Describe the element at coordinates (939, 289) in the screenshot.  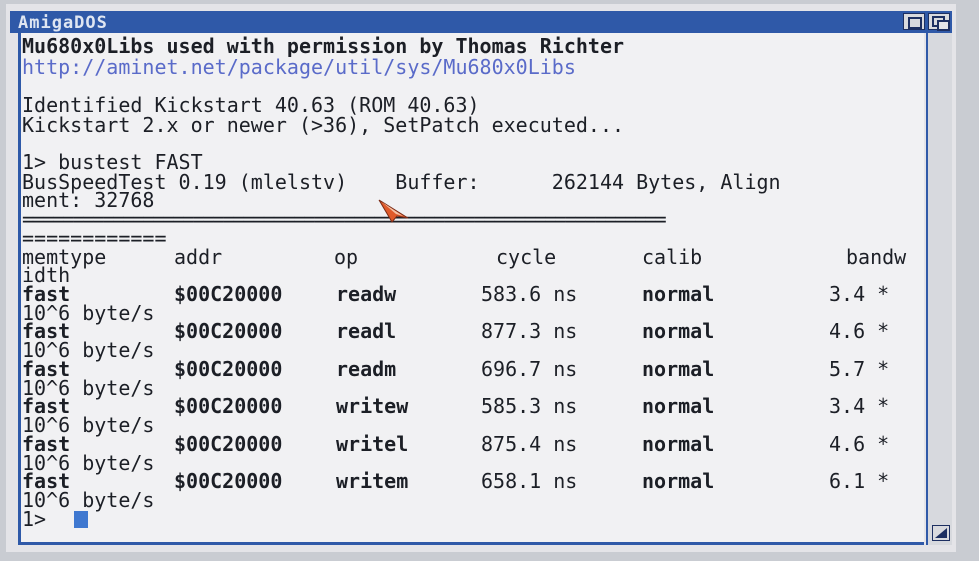
I see `scrollbar` at that location.